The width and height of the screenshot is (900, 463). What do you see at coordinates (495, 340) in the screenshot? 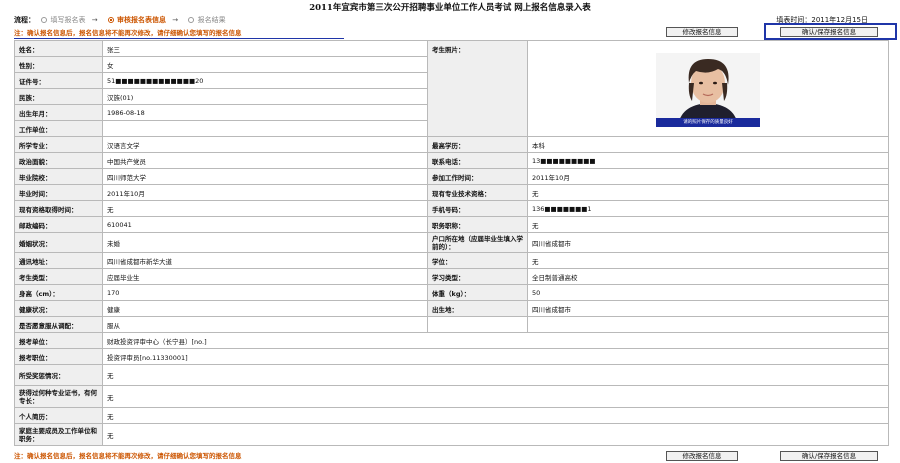
I see `field-value-unit: 财政投资评审中心（长宁县）[no.]` at bounding box center [495, 340].